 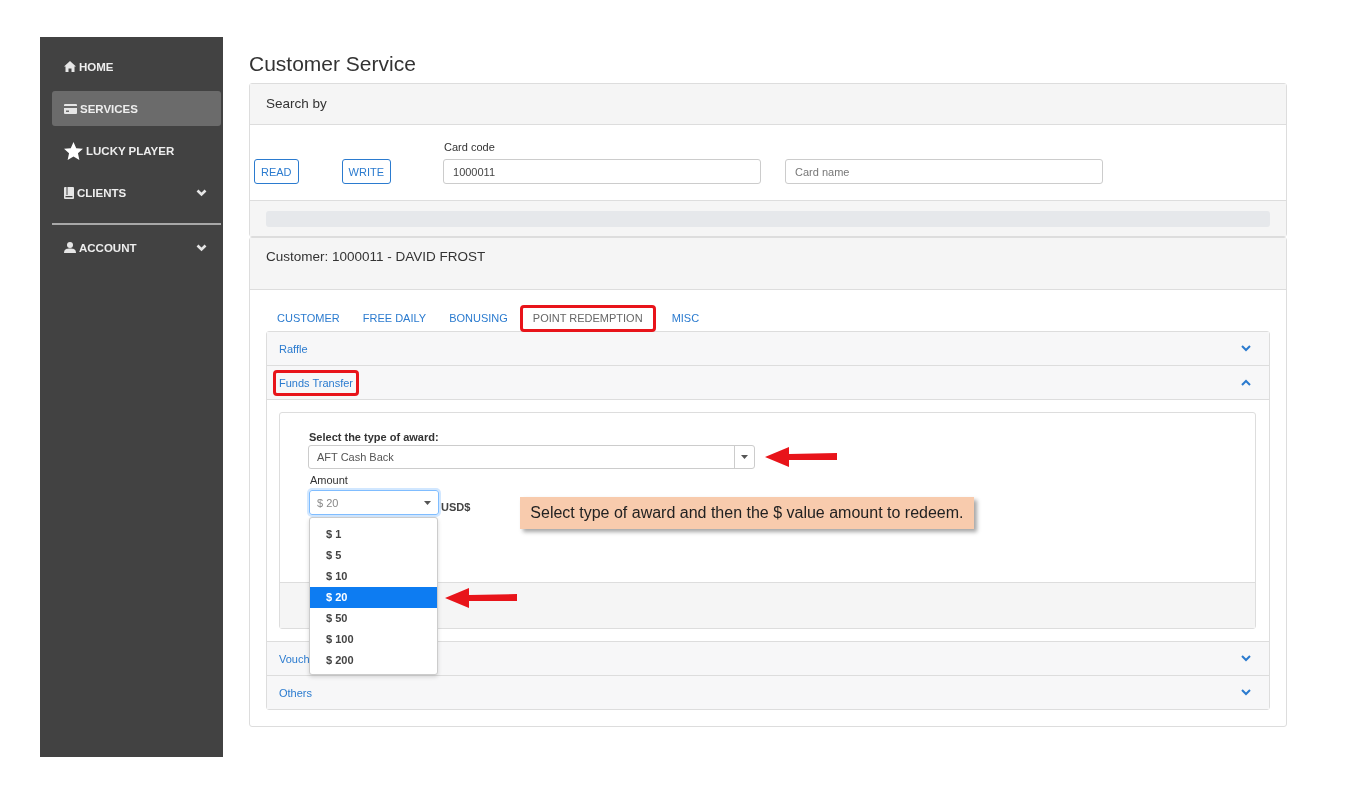 I want to click on sidebar-item: CLIENTS, so click(x=95, y=192).